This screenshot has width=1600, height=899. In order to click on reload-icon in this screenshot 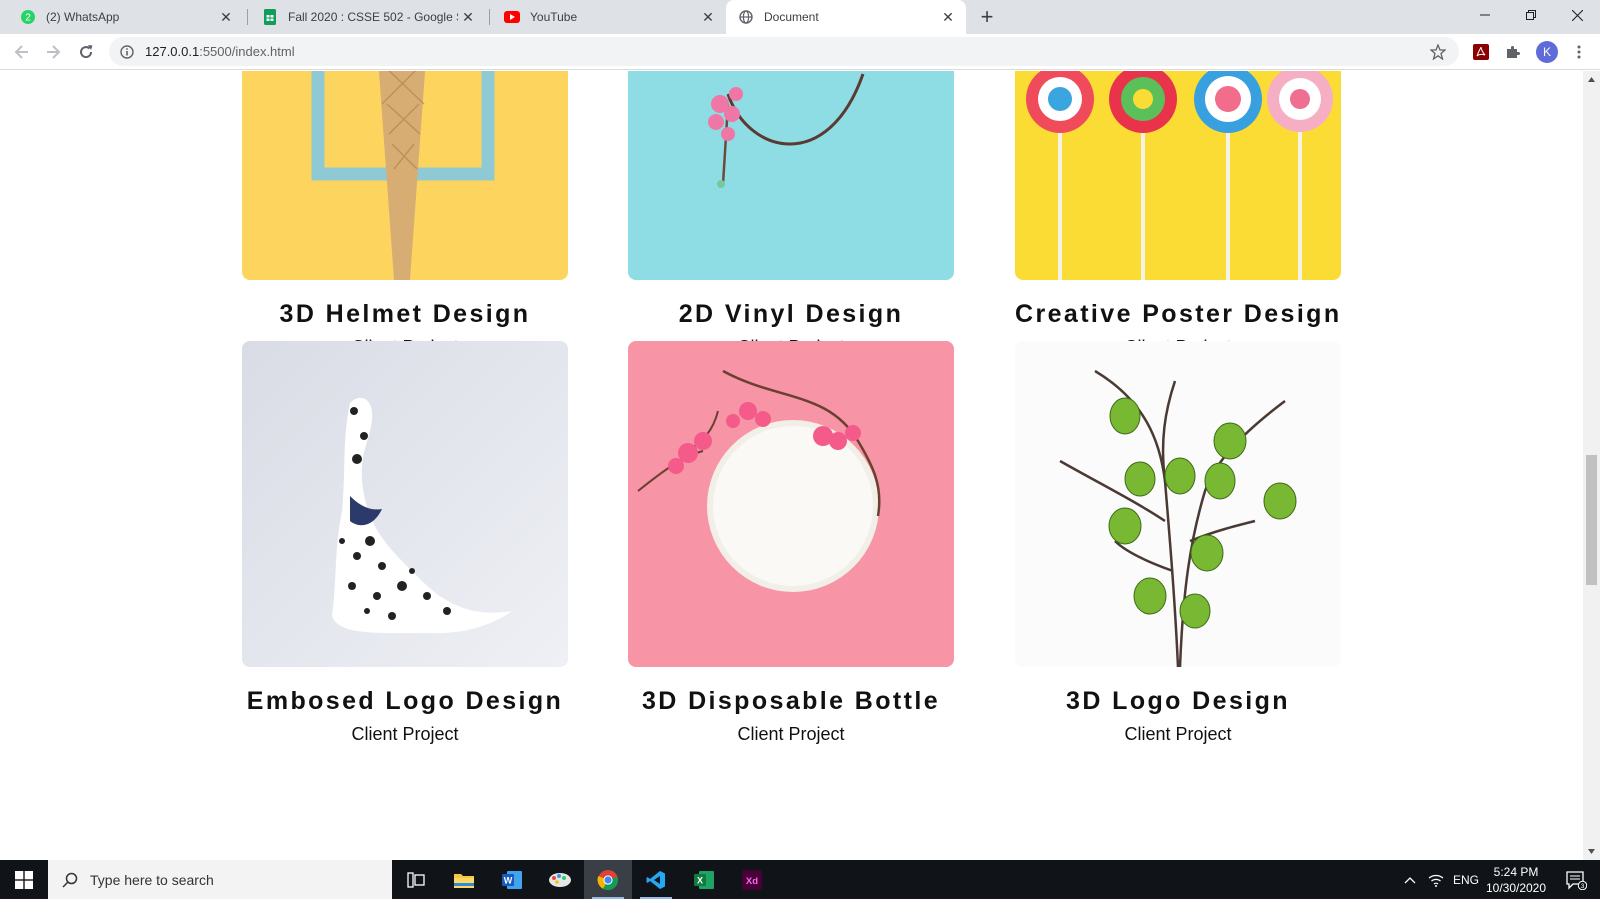, I will do `click(86, 52)`.